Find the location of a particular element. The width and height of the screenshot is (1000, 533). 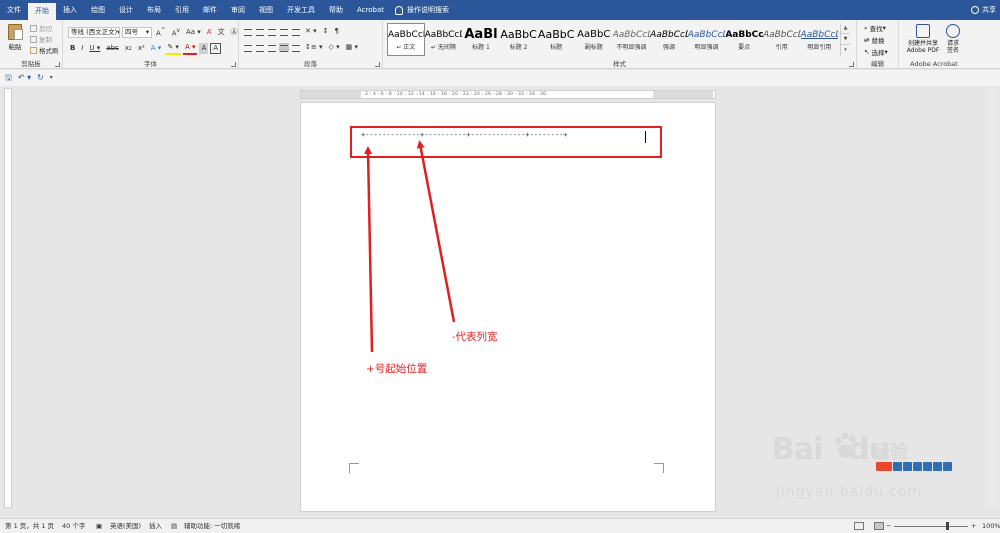

ime-moon-icon is located at coordinates (907, 466).